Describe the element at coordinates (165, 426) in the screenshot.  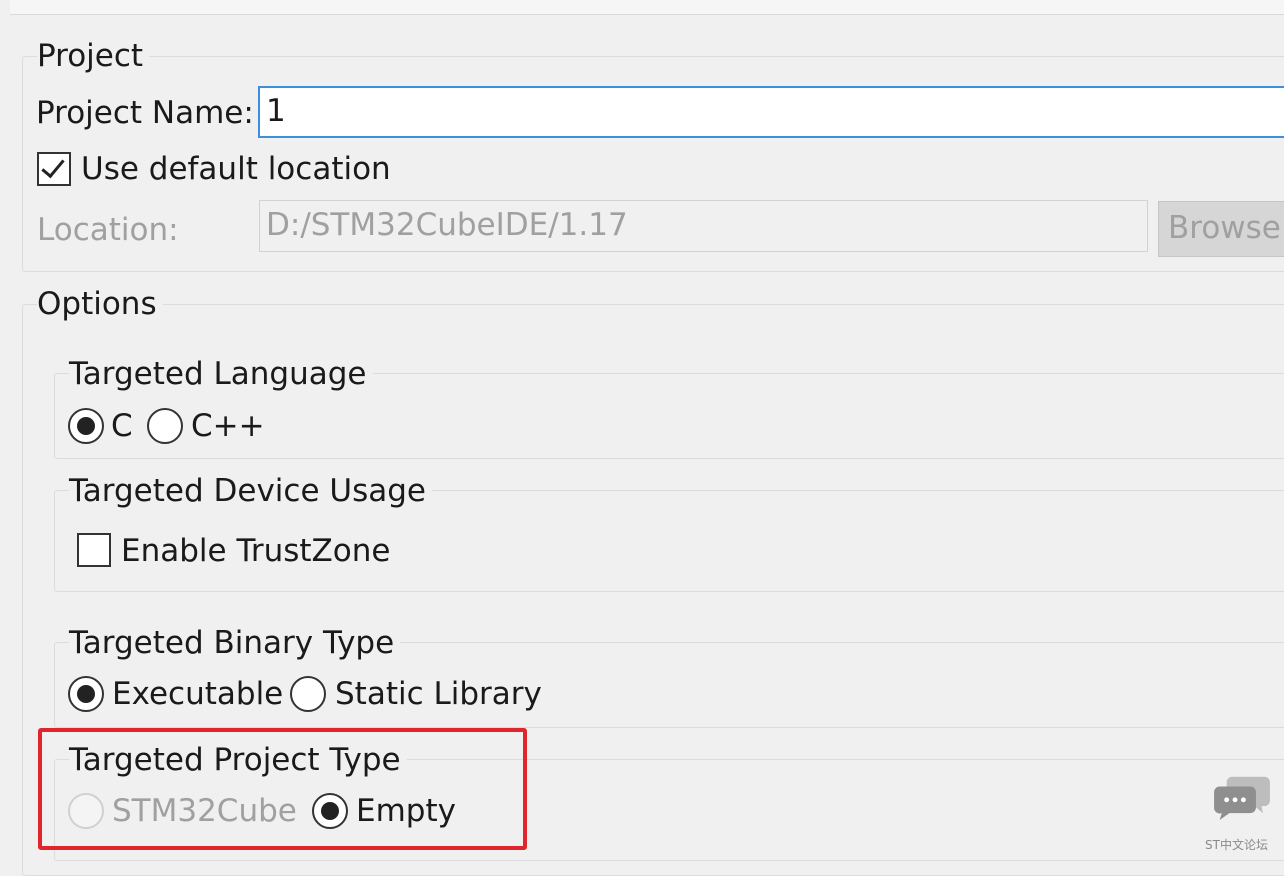
I see `language-cpp-radio` at that location.